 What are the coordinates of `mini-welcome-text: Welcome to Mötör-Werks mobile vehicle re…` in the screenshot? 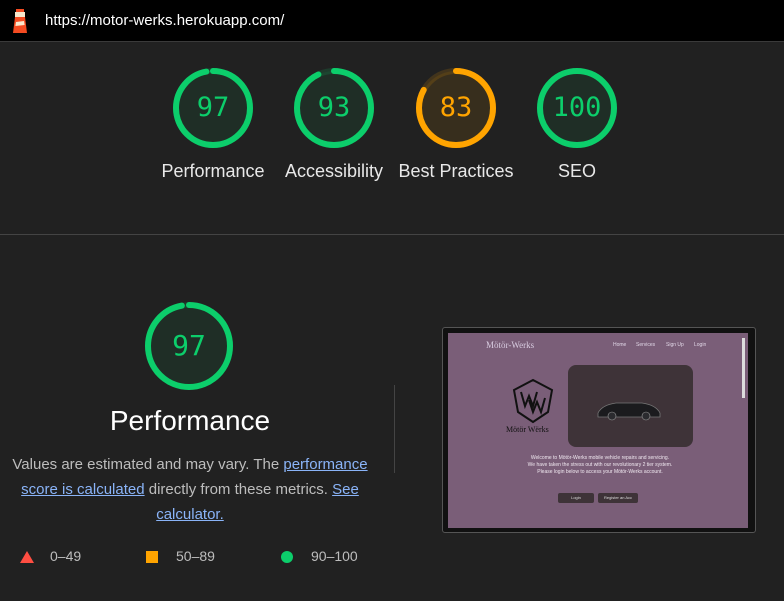 It's located at (600, 465).